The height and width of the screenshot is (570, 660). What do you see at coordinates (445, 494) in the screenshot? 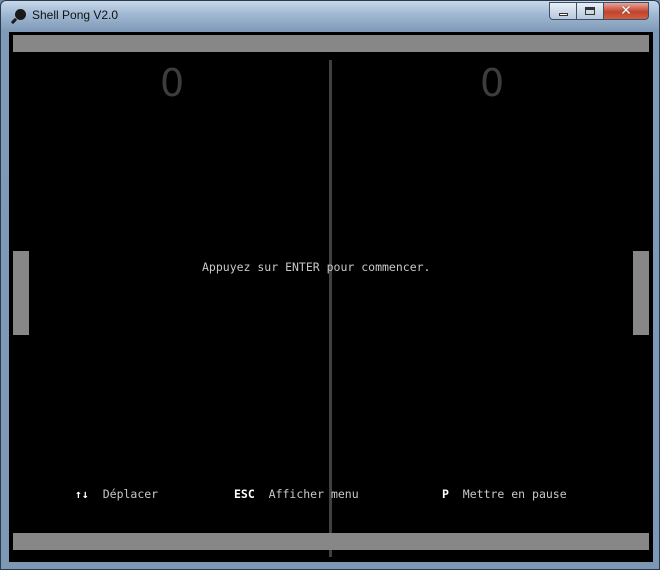
I see `help-pause-key: P` at bounding box center [445, 494].